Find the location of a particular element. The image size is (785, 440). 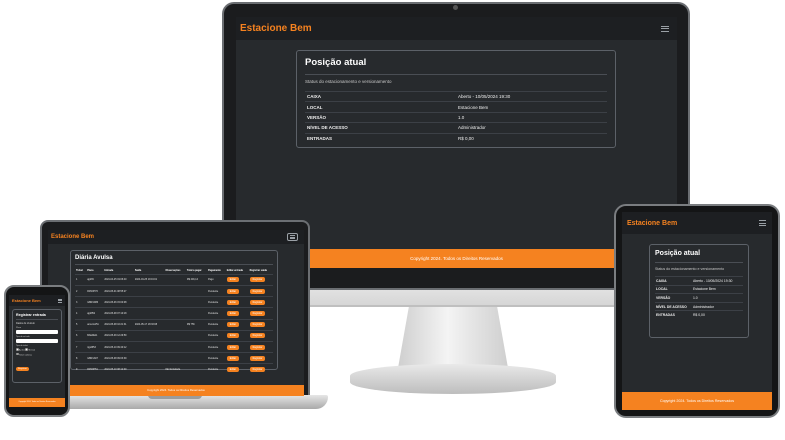

card-title: Diária Avulsa is located at coordinates (94, 258).